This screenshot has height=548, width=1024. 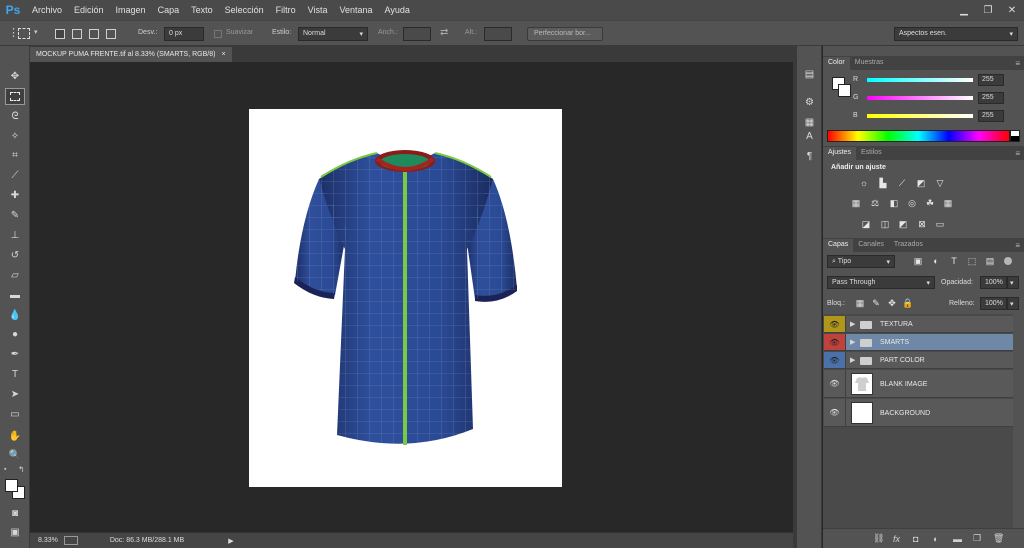 What do you see at coordinates (894, 203) in the screenshot?
I see `black-white-icon: ◧` at bounding box center [894, 203].